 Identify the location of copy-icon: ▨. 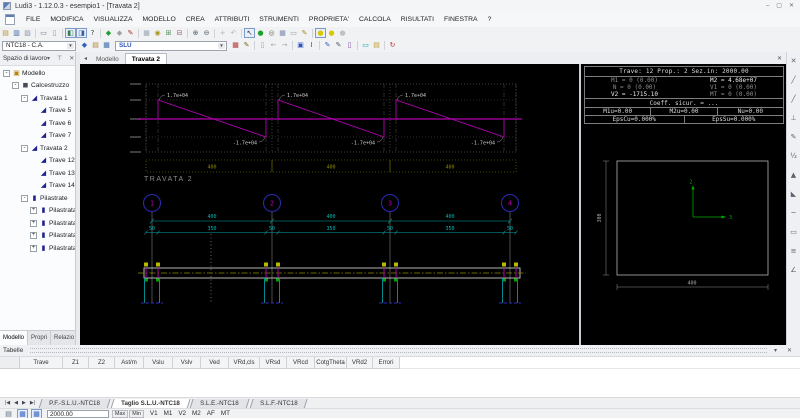
(27, 33).